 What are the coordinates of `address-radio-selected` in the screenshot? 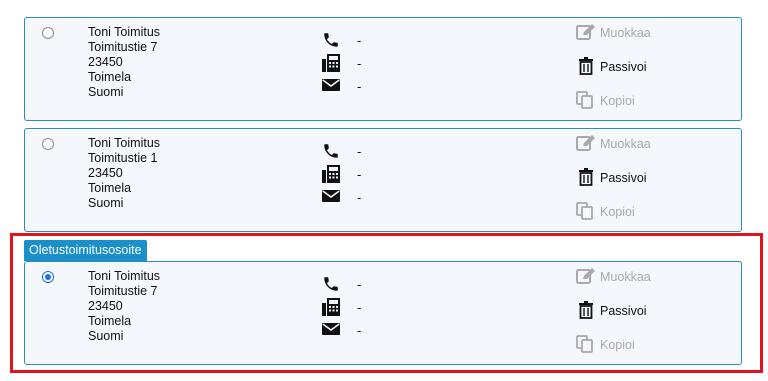 It's located at (48, 277).